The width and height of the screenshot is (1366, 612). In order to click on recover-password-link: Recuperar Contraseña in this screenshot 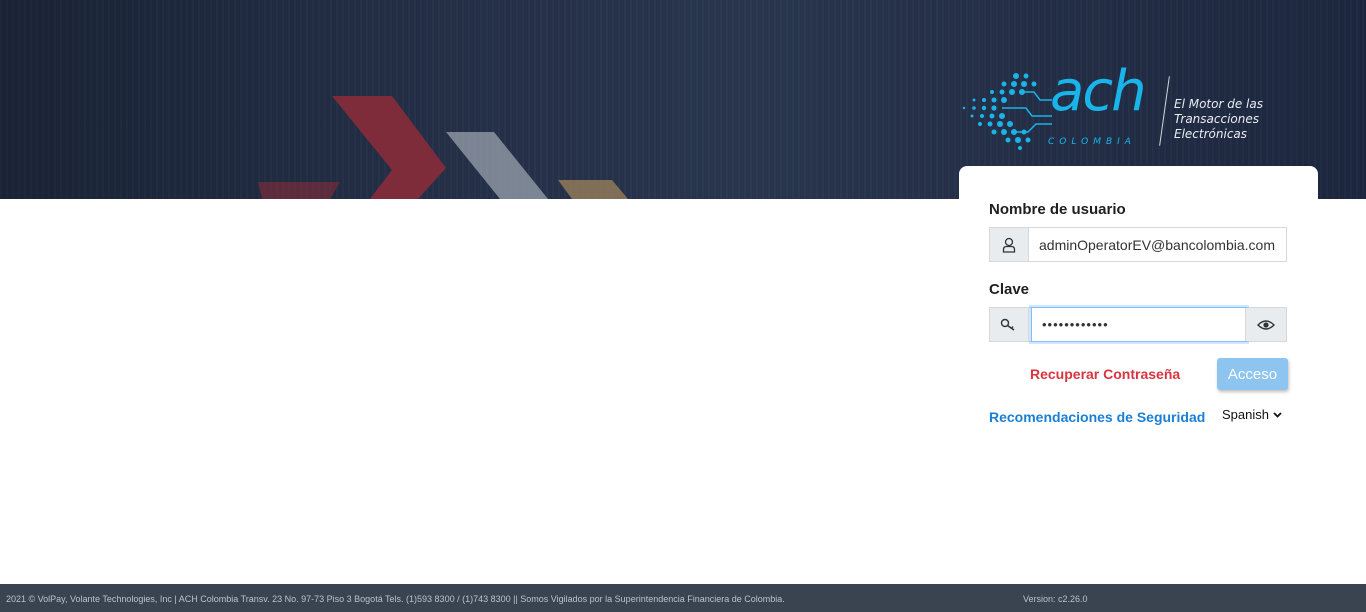, I will do `click(1105, 374)`.